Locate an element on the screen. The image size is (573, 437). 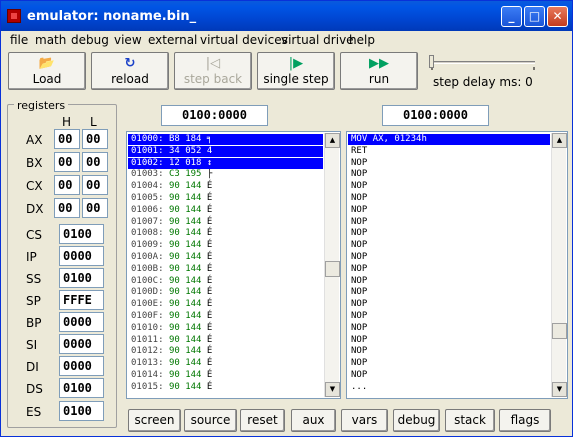
register-bl-field: 00 is located at coordinates (95, 162).